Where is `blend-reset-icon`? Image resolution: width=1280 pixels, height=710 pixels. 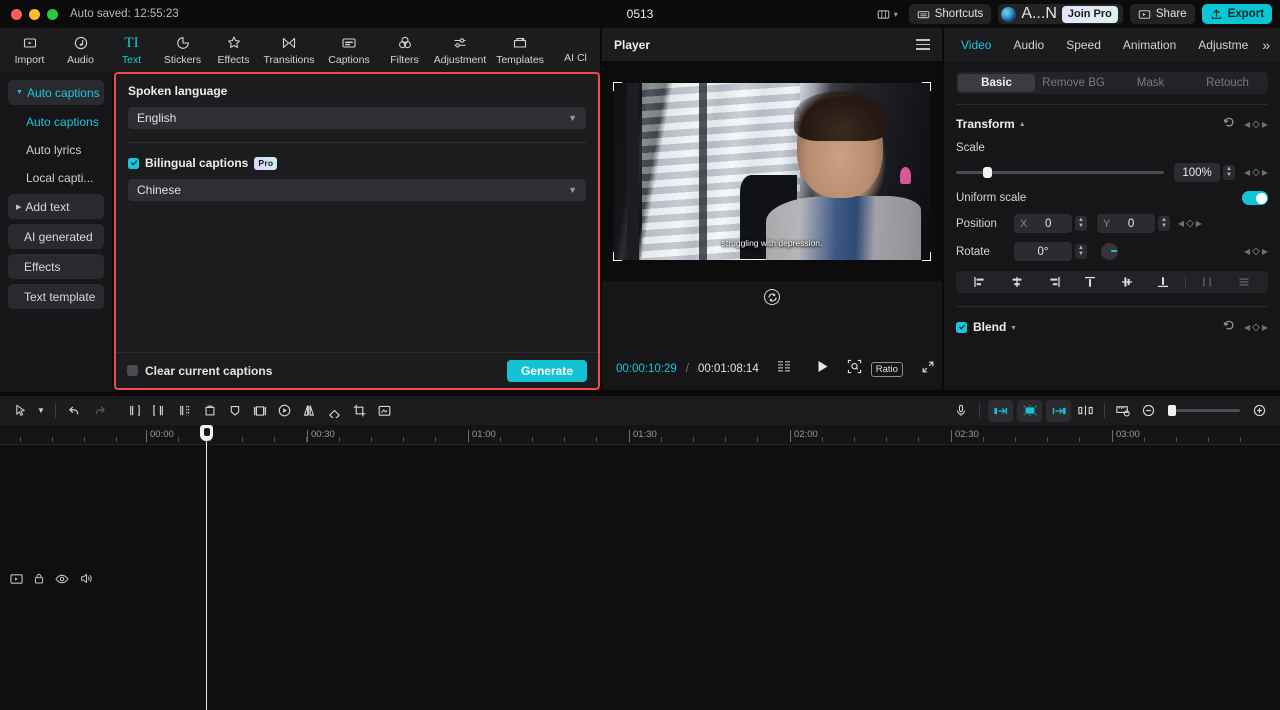
blend-reset-icon is located at coordinates (1229, 327).